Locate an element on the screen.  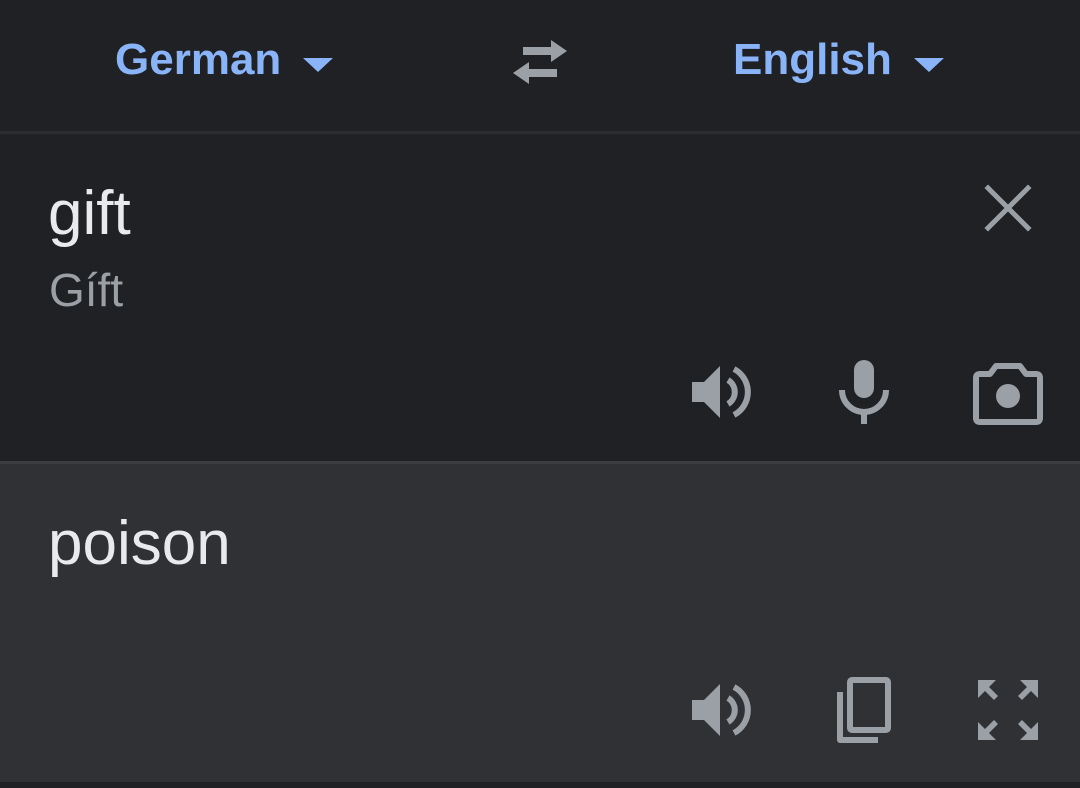
copy-translation-button is located at coordinates (862, 710).